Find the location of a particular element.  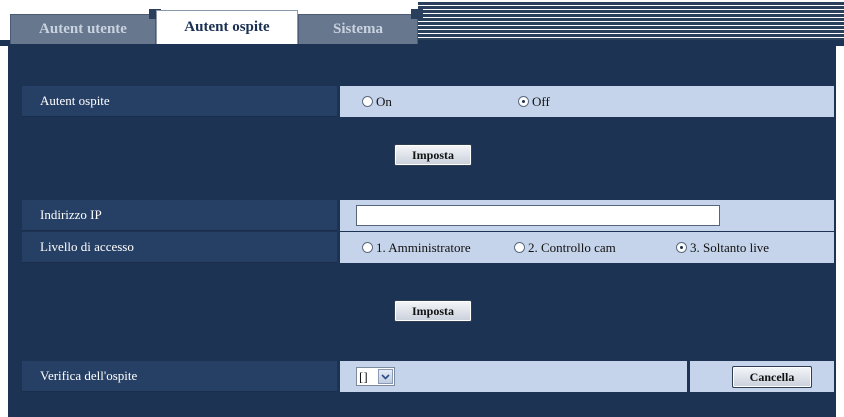

chevron-down-icon is located at coordinates (385, 376).